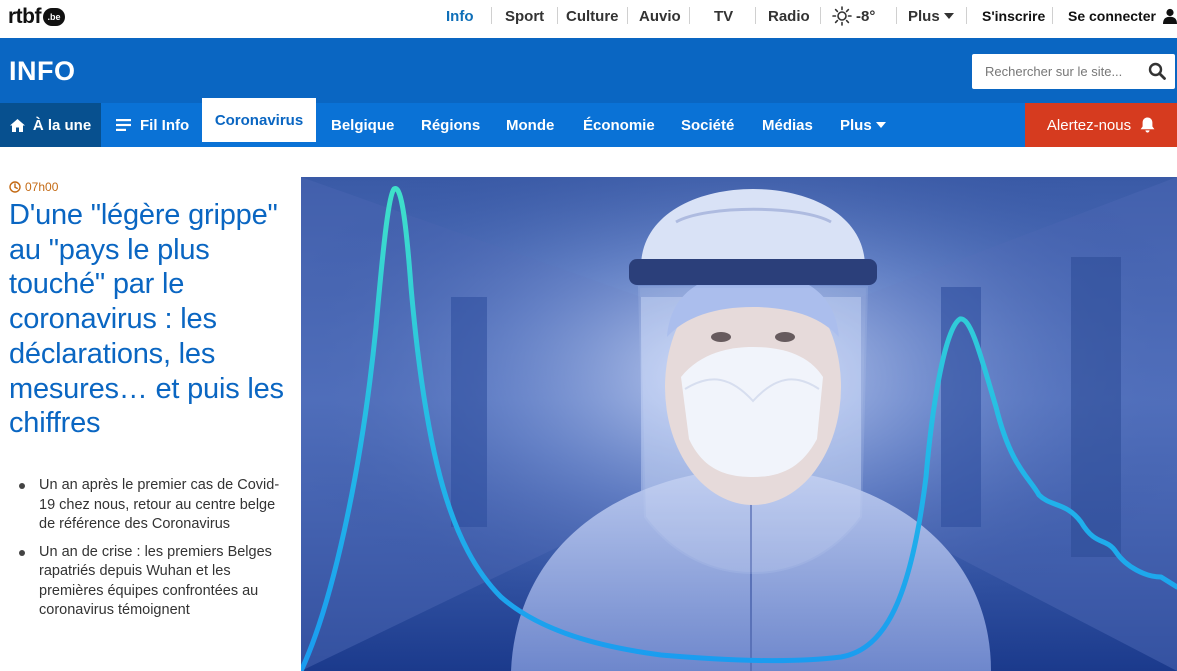 The image size is (1177, 671). What do you see at coordinates (1147, 125) in the screenshot?
I see `bell-icon` at bounding box center [1147, 125].